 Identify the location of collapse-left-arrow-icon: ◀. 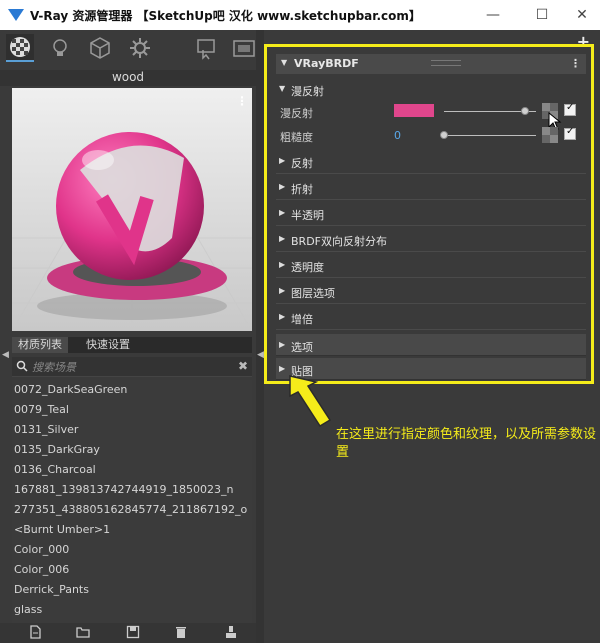
(5, 355).